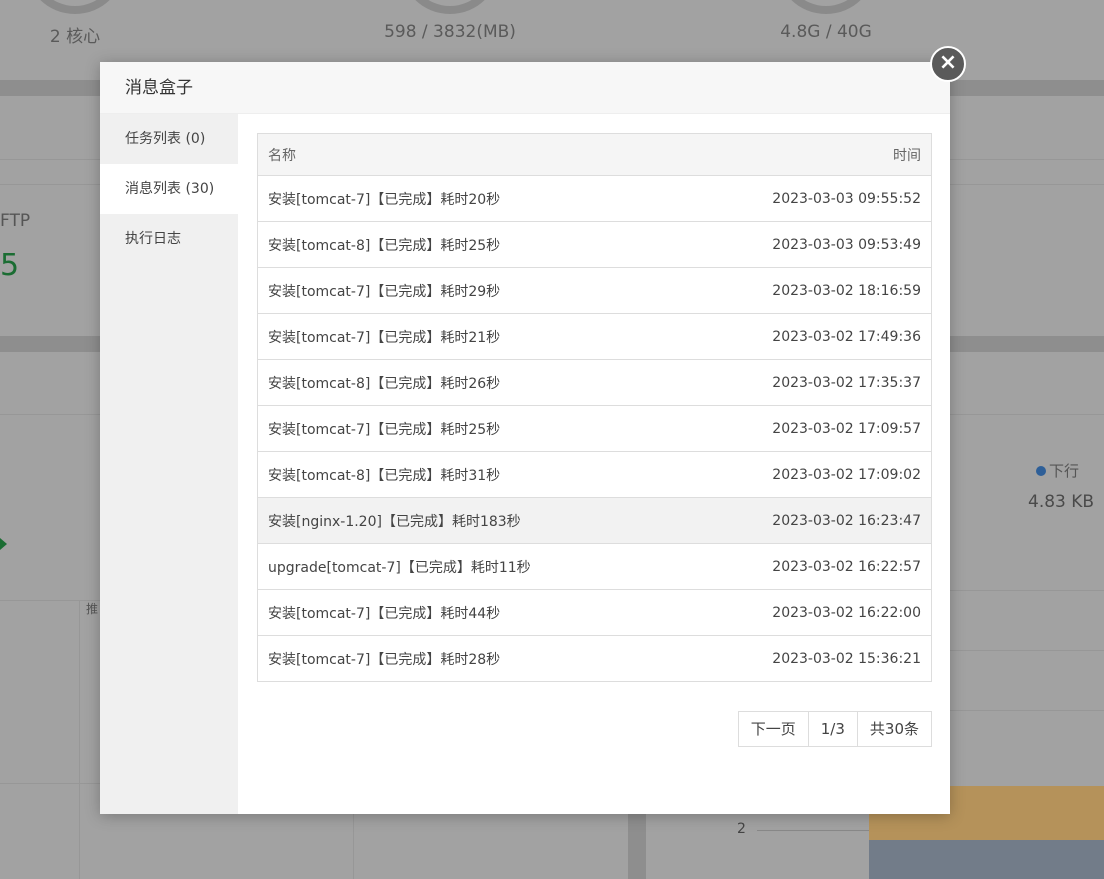  Describe the element at coordinates (468, 658) in the screenshot. I see `message-name-cell: 安装[tomcat-7]【已完成】耗时28秒` at that location.